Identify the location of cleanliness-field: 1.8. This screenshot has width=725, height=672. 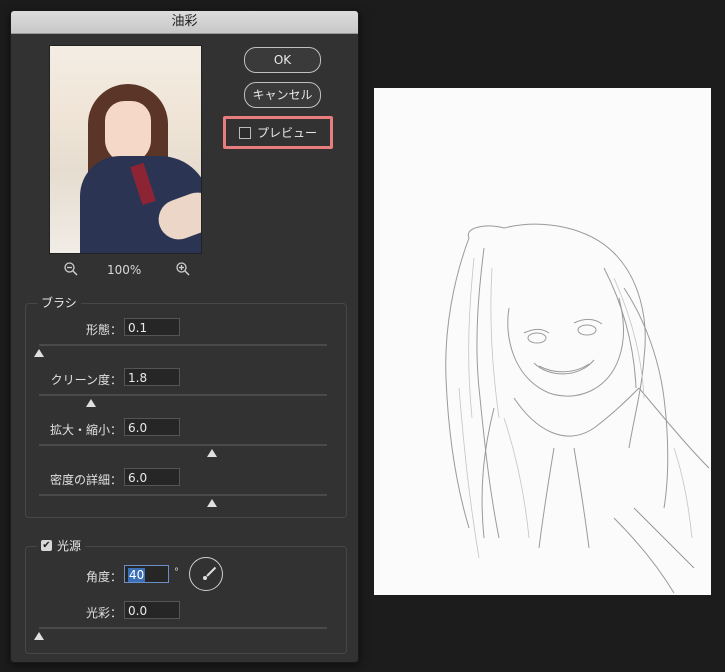
(152, 377).